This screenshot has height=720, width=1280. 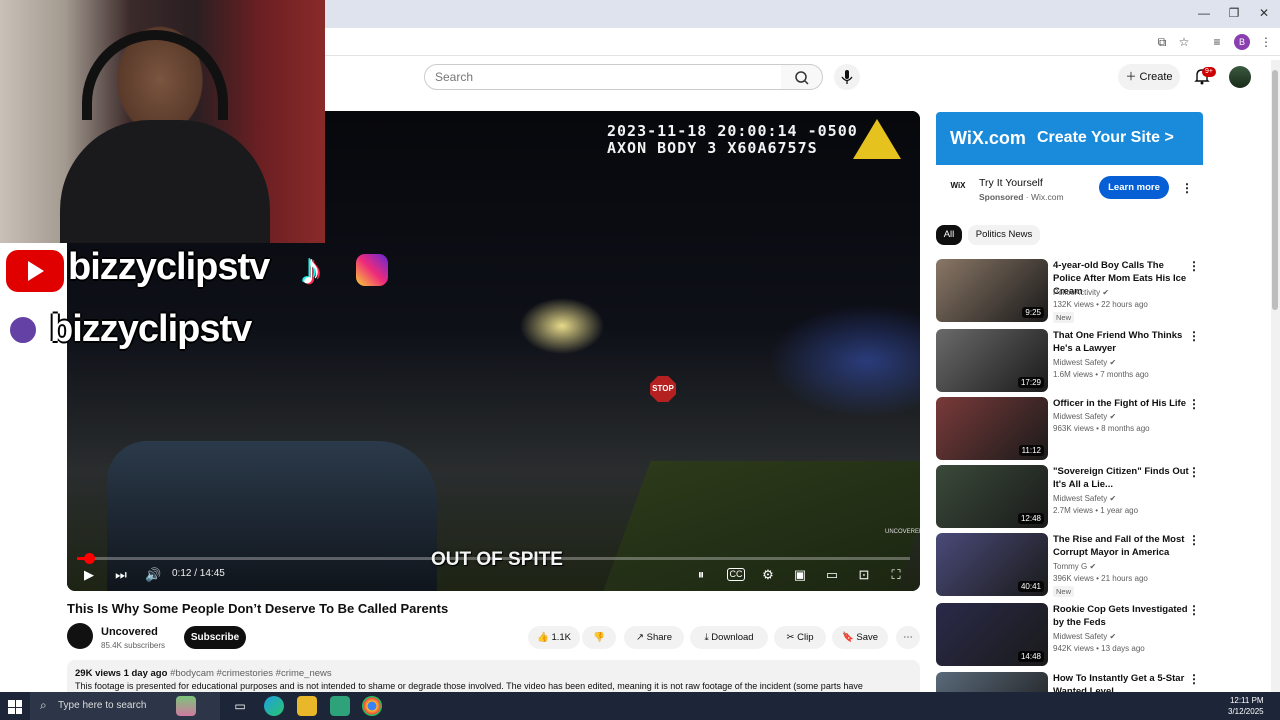 What do you see at coordinates (847, 77) in the screenshot?
I see `voice-search-button` at bounding box center [847, 77].